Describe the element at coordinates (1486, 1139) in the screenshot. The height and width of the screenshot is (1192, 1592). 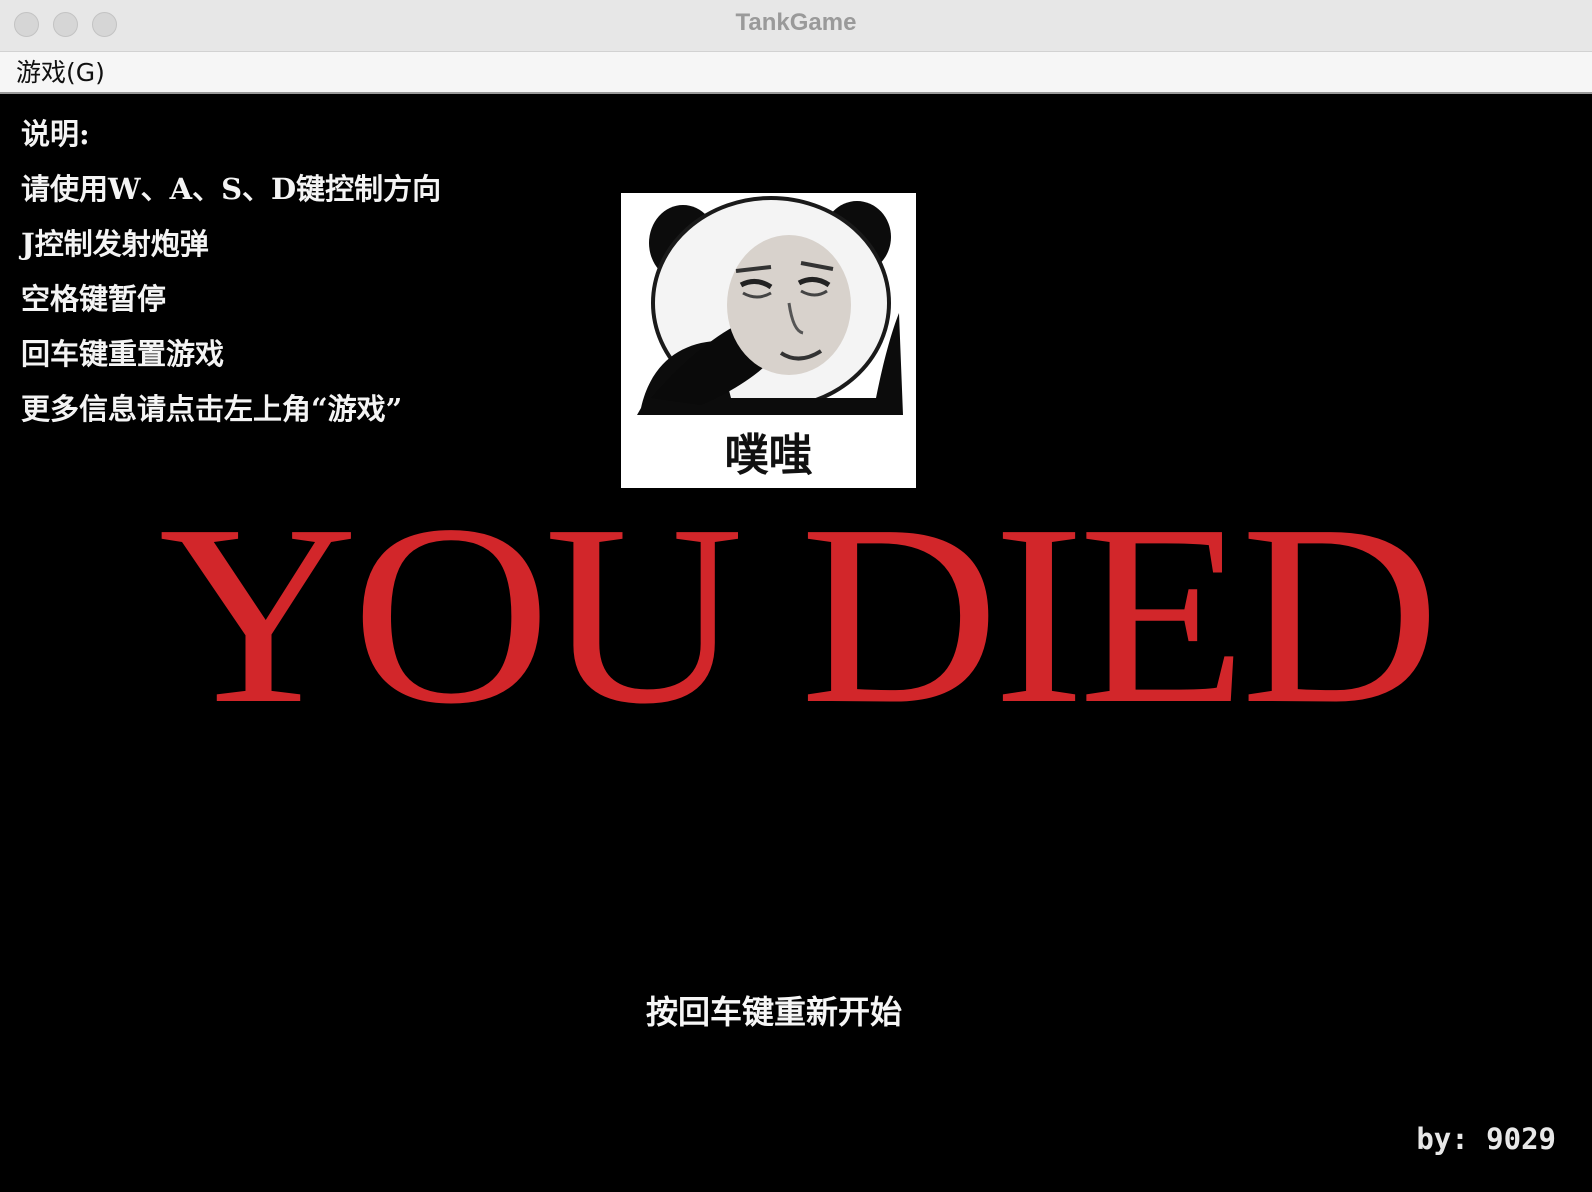
I see `author-byline: by: 9029` at that location.